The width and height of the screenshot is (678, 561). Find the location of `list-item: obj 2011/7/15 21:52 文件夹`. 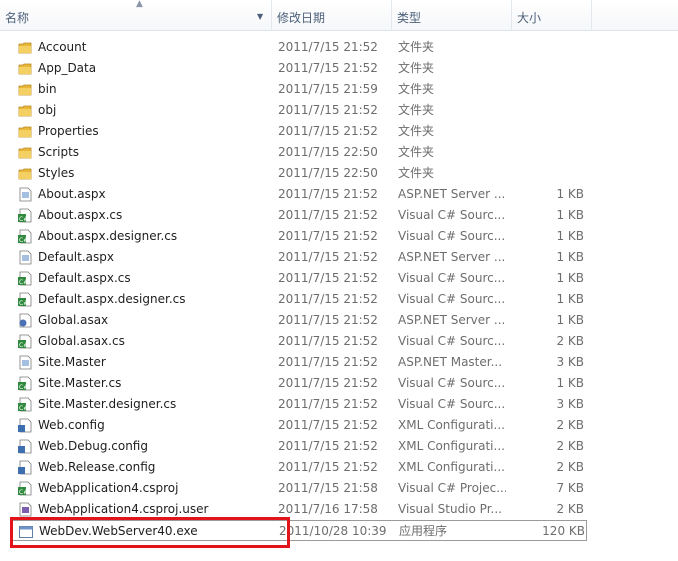

list-item: obj 2011/7/15 21:52 文件夹 is located at coordinates (299, 110).